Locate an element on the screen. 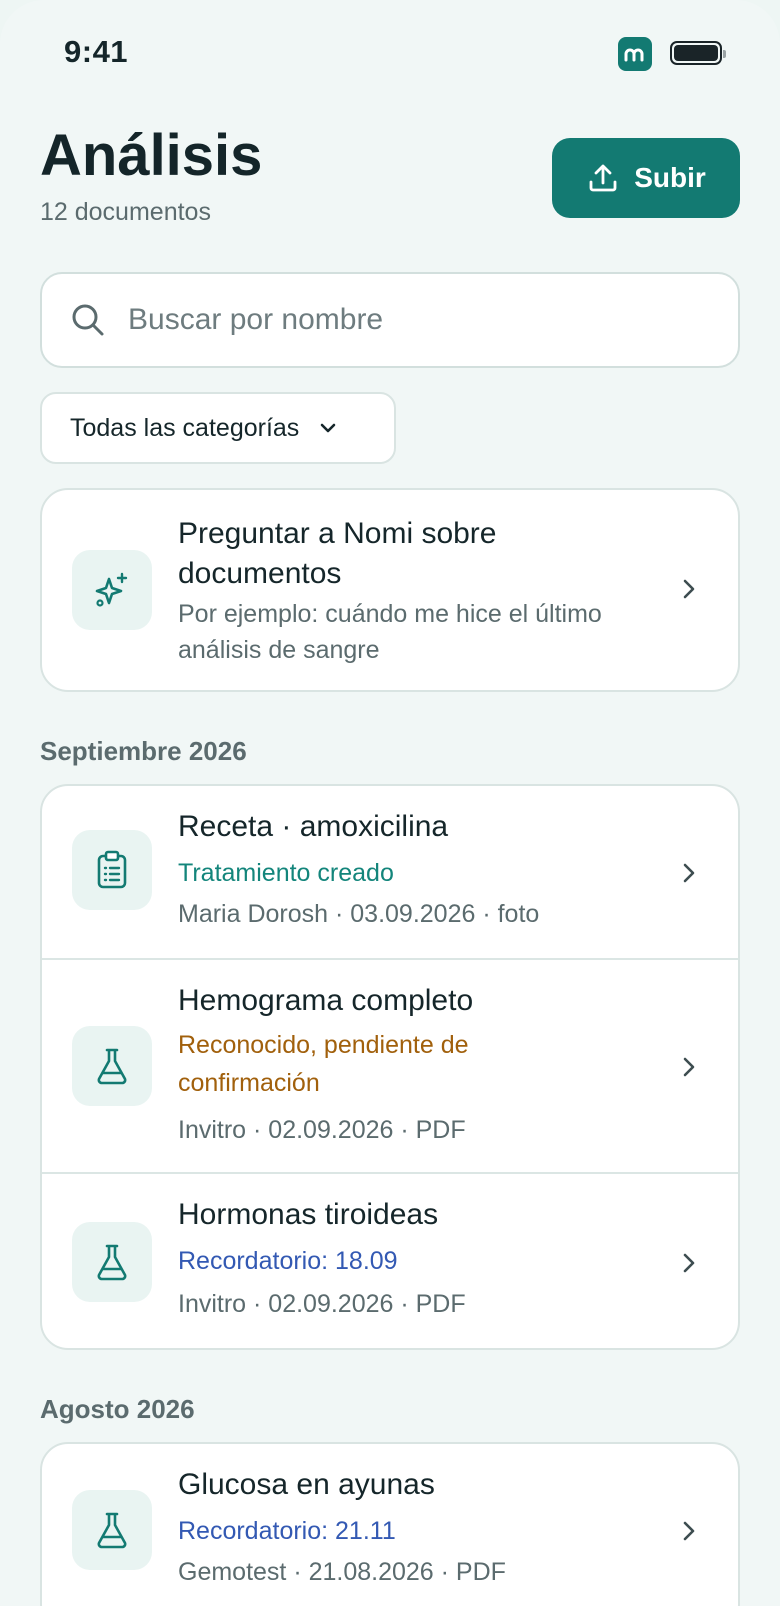 The image size is (780, 1606). document-title: Hormonas tiroideas is located at coordinates (308, 1214).